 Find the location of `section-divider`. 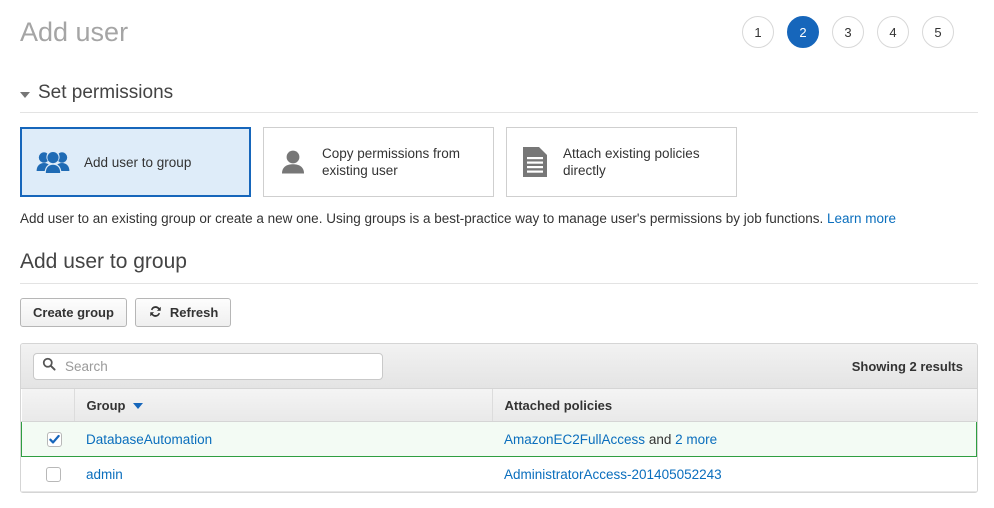

section-divider is located at coordinates (499, 112).